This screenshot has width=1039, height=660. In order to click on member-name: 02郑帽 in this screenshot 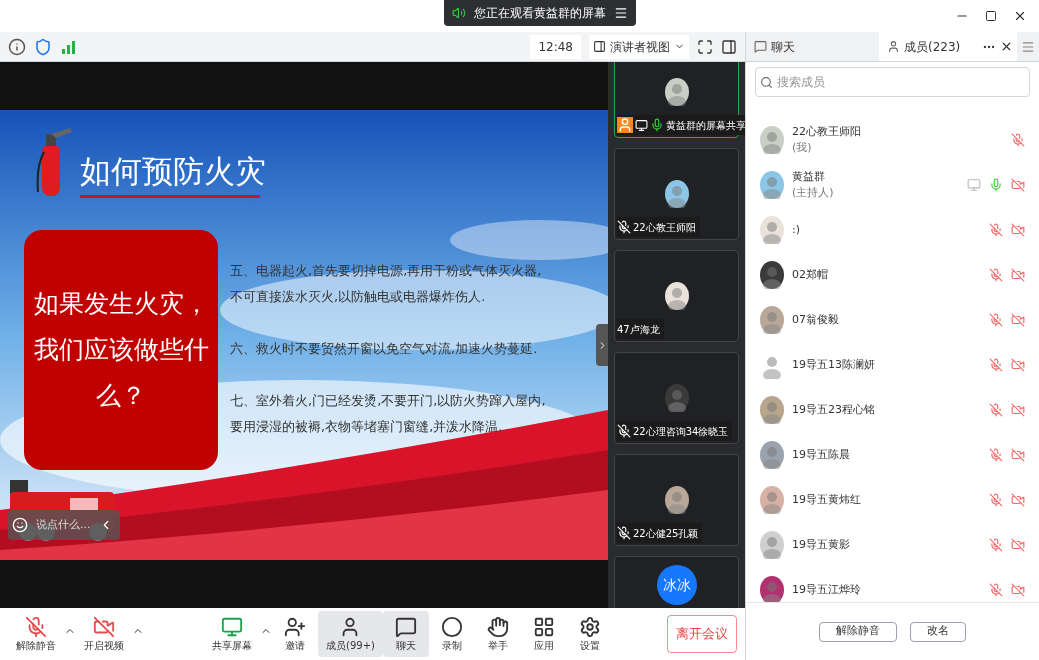, I will do `click(810, 274)`.